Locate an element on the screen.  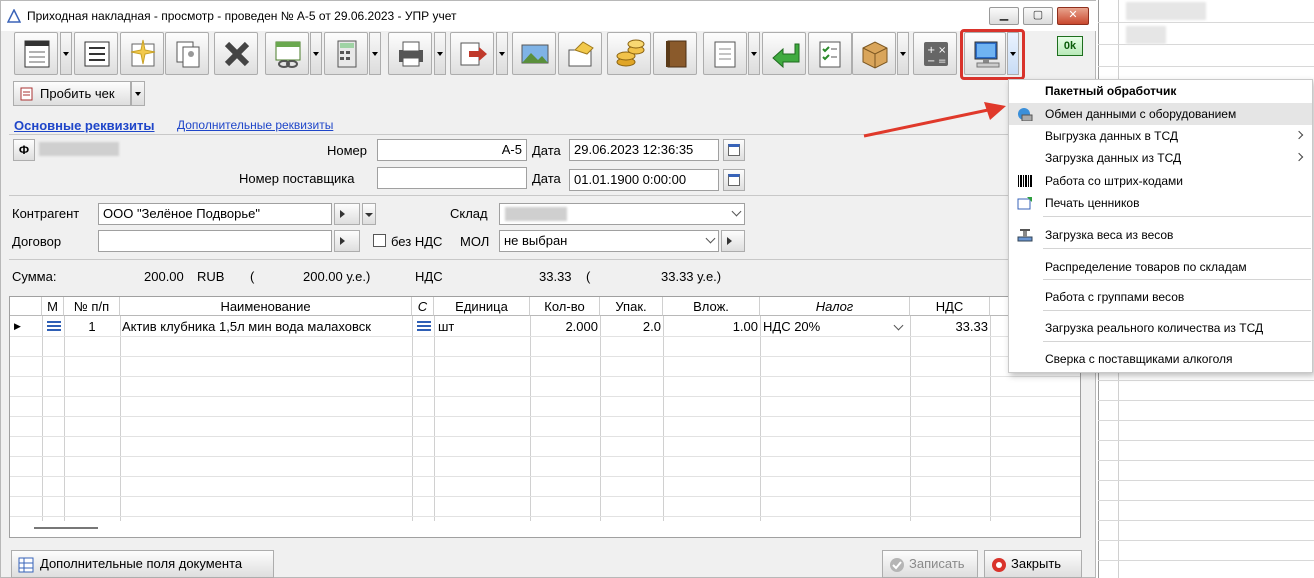
copy-button is located at coordinates (187, 53).